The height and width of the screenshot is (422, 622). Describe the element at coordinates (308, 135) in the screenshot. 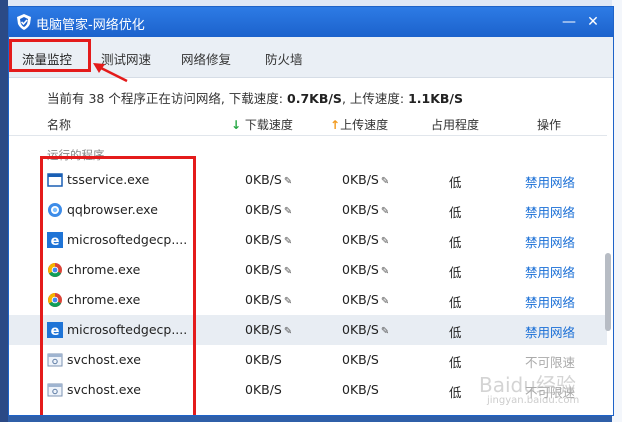

I see `header-divider` at that location.